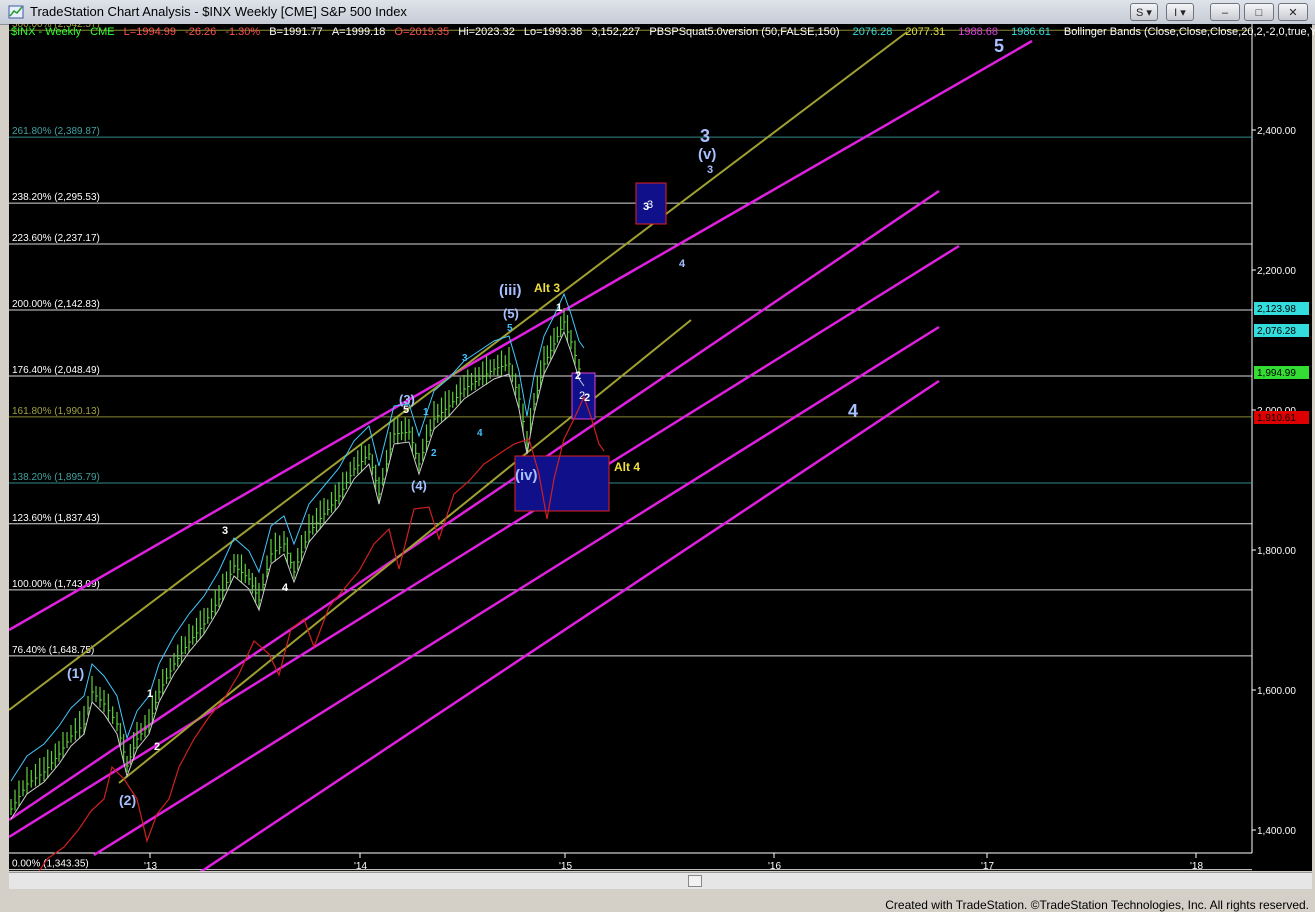 This screenshot has height=912, width=1315. I want to click on fib-level-label: 200.00% (2,142.83), so click(56, 304).